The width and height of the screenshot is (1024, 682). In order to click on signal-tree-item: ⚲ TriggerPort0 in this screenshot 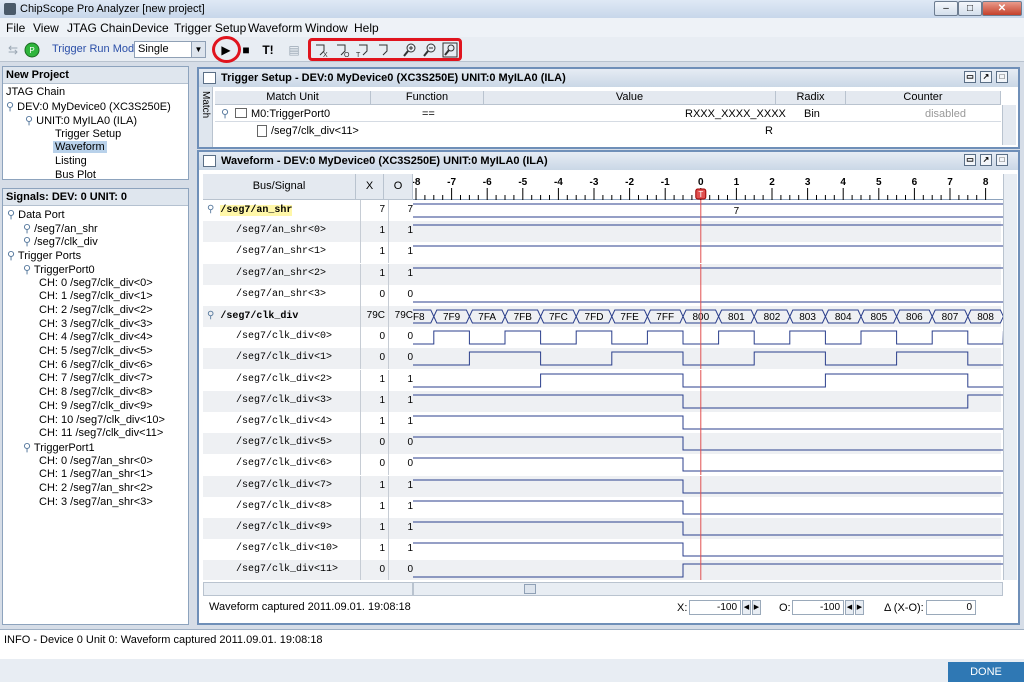, I will do `click(59, 269)`.